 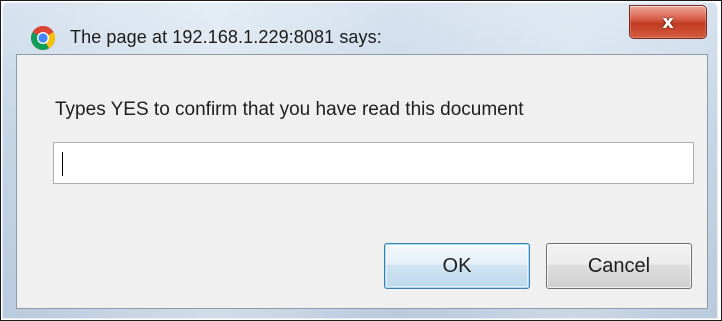 I want to click on close-button: x, so click(x=668, y=22).